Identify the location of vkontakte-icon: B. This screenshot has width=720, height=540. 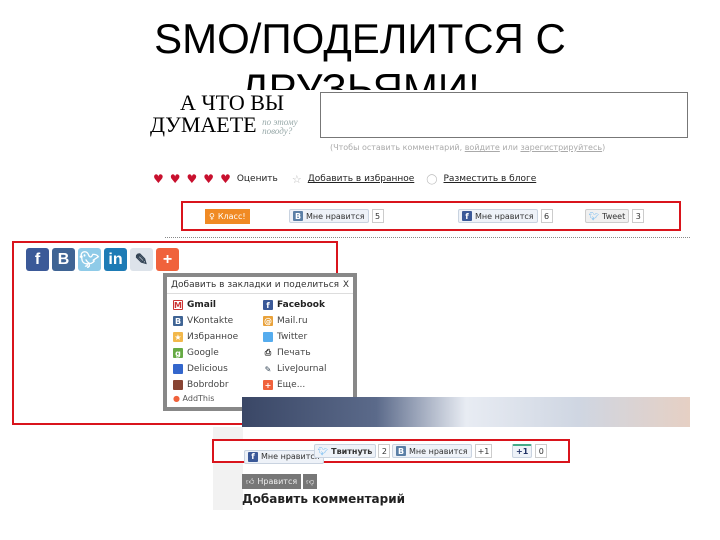
(63, 259).